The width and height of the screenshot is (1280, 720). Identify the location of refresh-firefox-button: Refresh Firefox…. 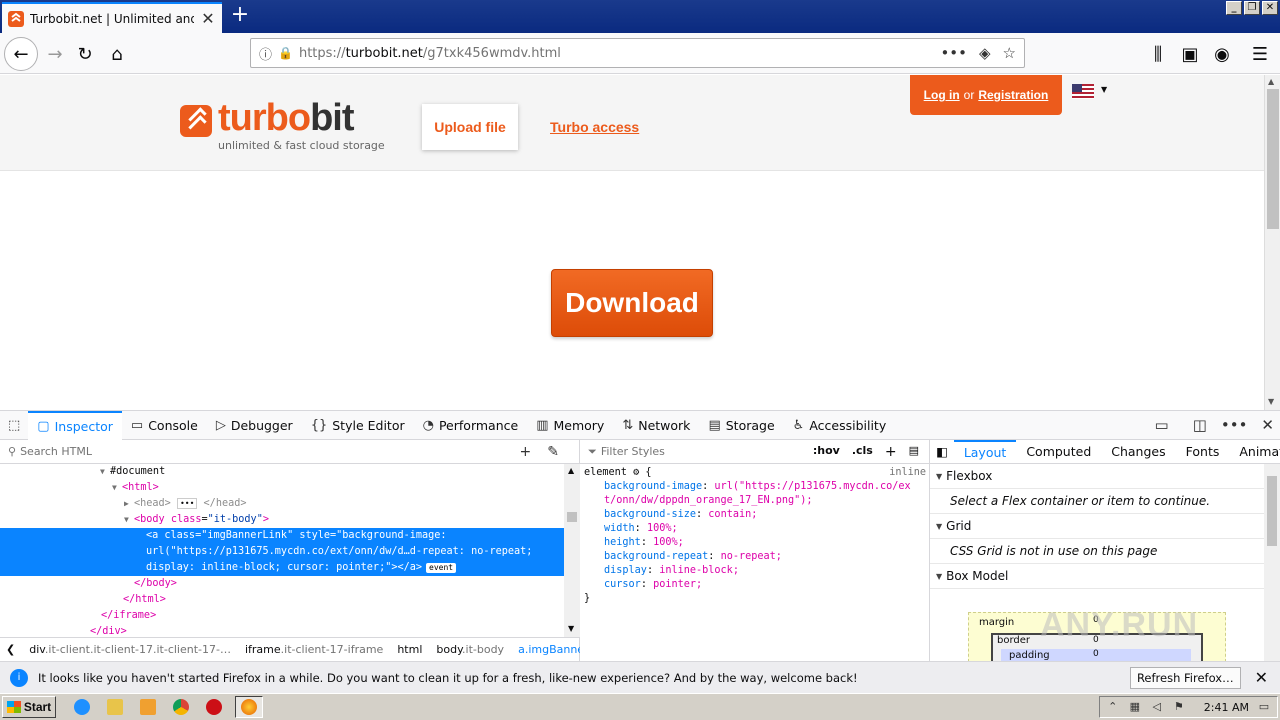
(1185, 677).